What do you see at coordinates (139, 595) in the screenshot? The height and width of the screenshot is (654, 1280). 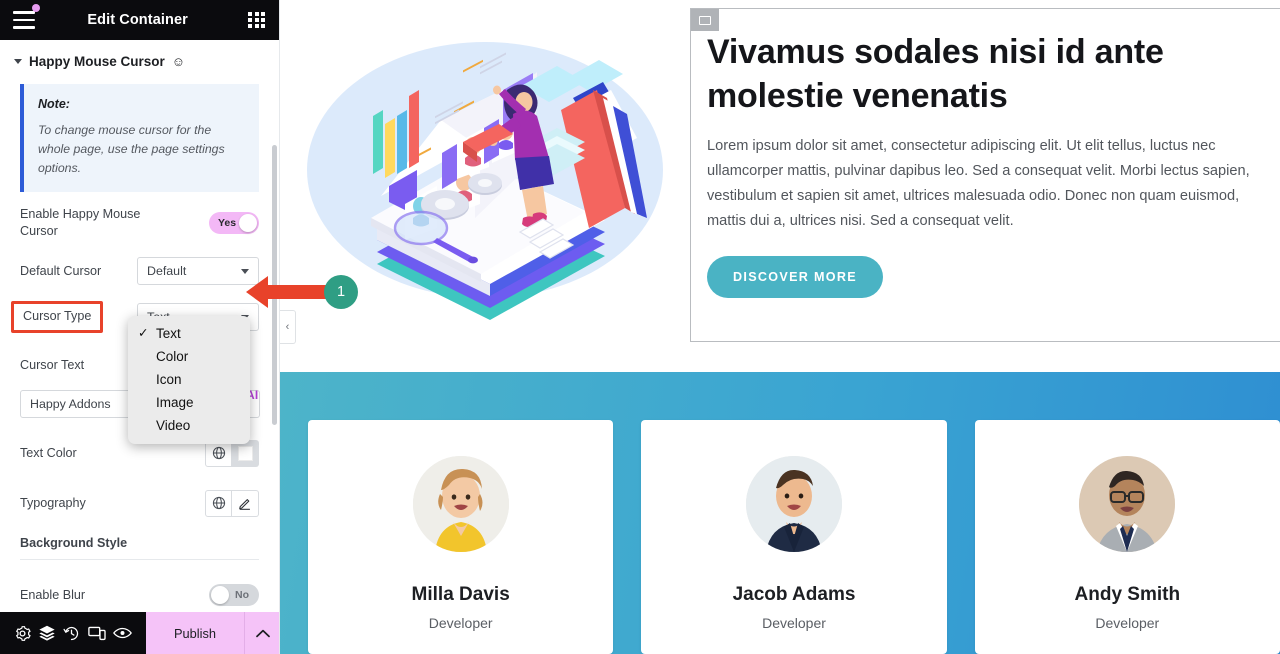 I see `control-enable-blur: Enable Blur No` at bounding box center [139, 595].